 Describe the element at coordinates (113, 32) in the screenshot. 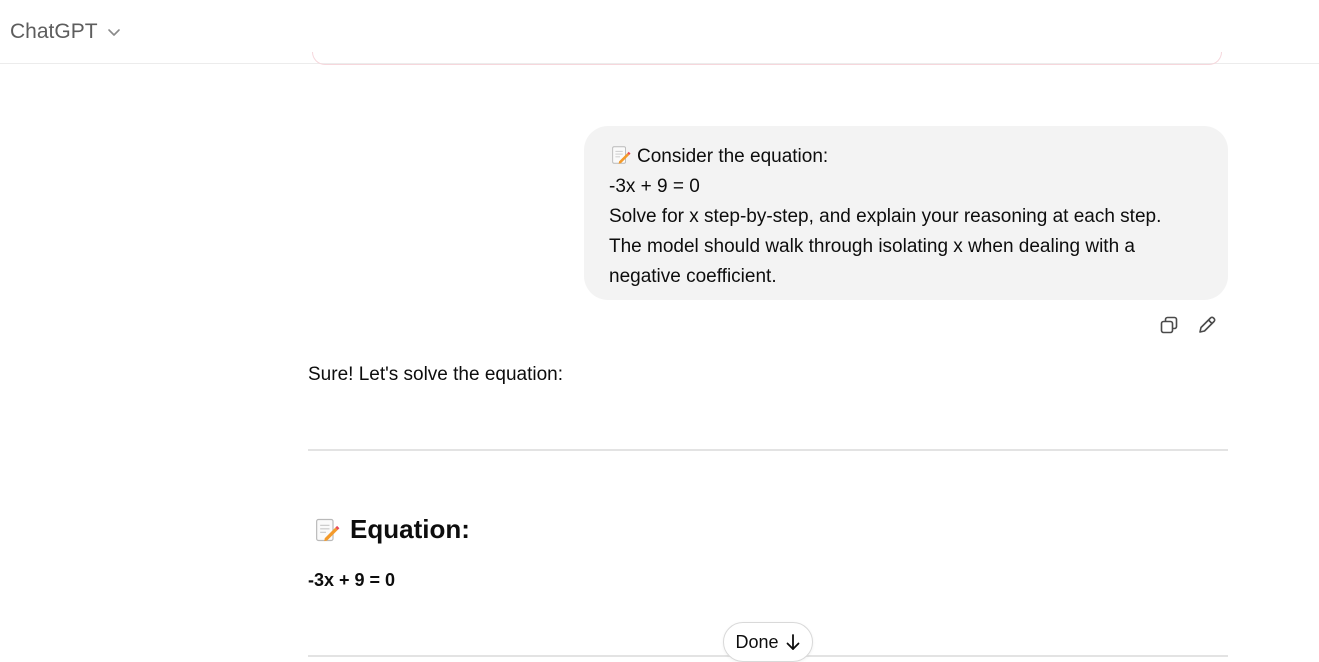

I see `chevron-down-icon` at that location.